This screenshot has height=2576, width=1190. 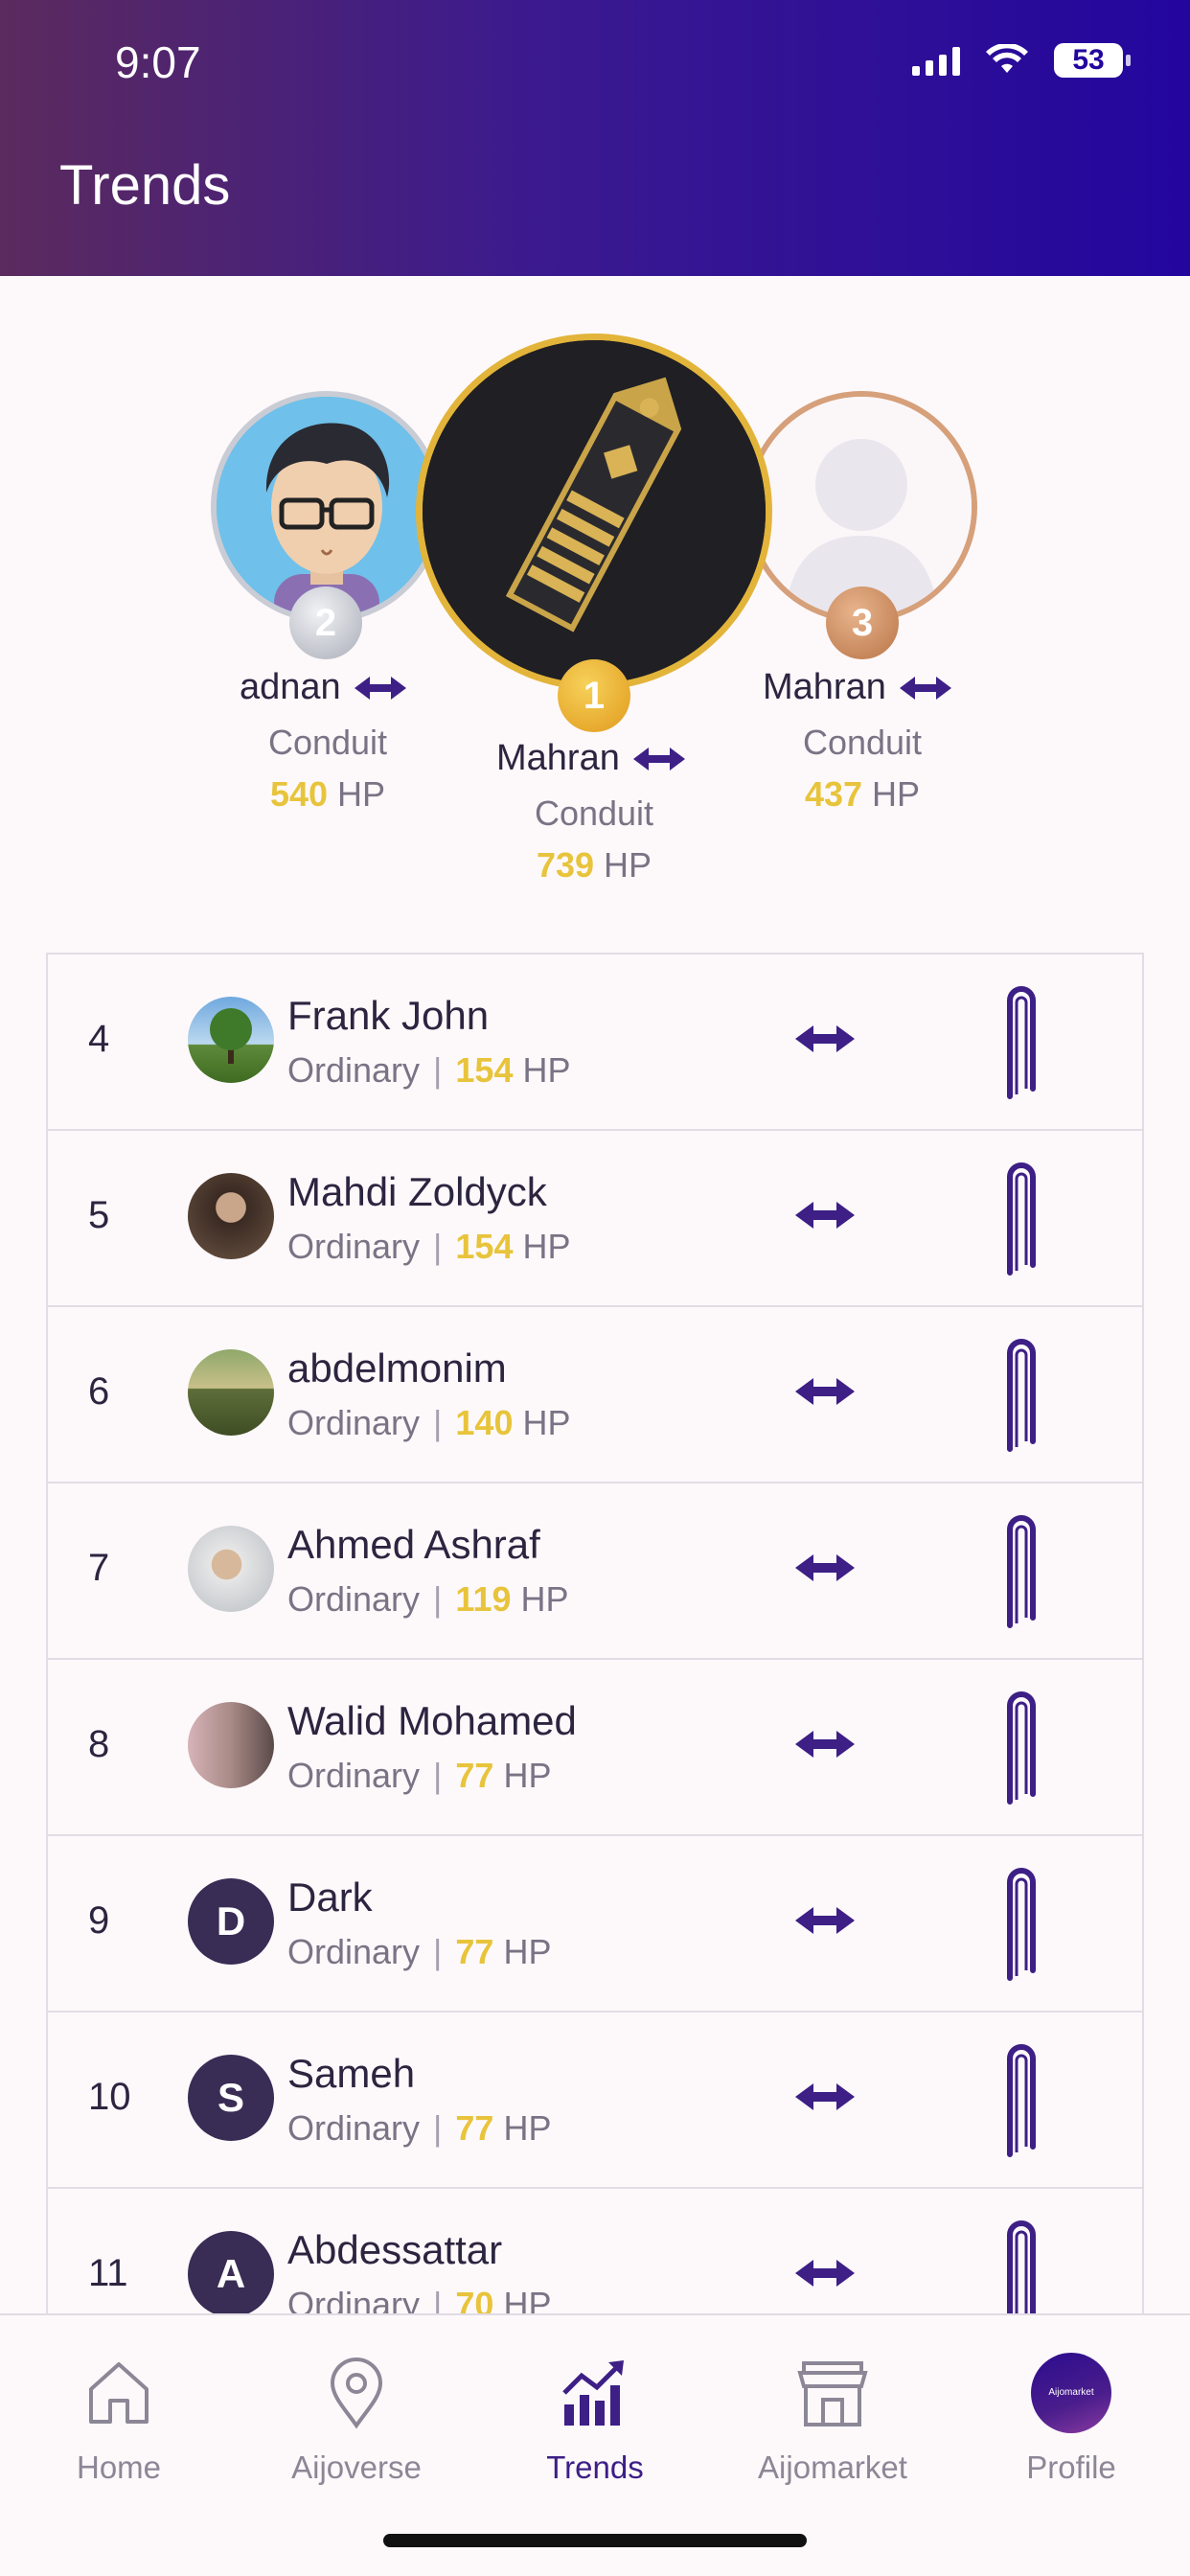 What do you see at coordinates (595, 1041) in the screenshot?
I see `list-item: 4 Frank John Ordinary | 154 HP` at bounding box center [595, 1041].